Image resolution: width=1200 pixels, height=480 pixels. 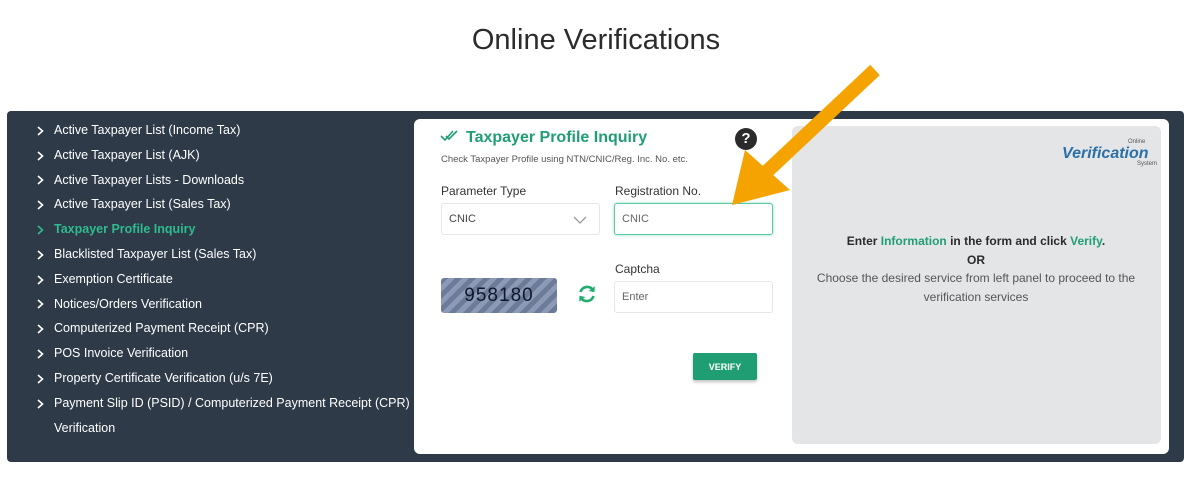 I want to click on sidebar-item-label: Active Taxpayer List (Sales Tax), so click(x=142, y=204).